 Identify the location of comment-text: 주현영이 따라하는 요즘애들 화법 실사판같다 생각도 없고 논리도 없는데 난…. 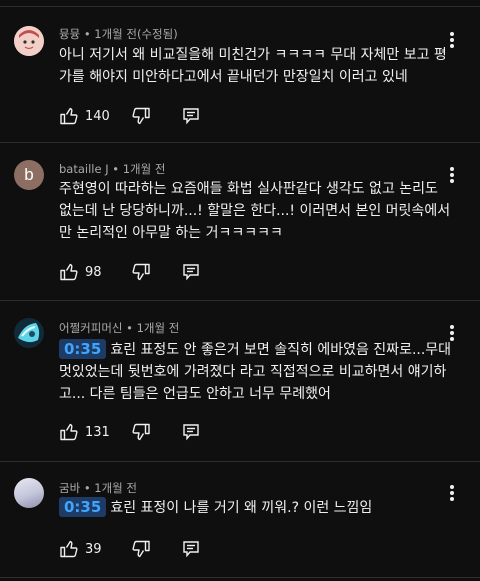
(255, 211).